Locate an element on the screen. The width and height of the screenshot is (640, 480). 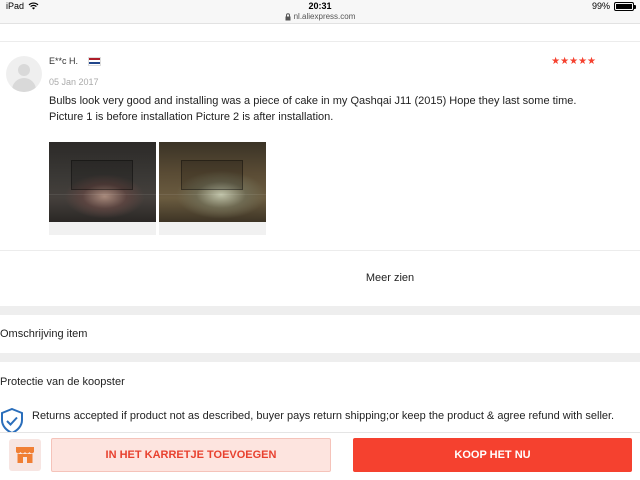
buyer-protection-title: Protectie van de koopster is located at coordinates (62, 382).